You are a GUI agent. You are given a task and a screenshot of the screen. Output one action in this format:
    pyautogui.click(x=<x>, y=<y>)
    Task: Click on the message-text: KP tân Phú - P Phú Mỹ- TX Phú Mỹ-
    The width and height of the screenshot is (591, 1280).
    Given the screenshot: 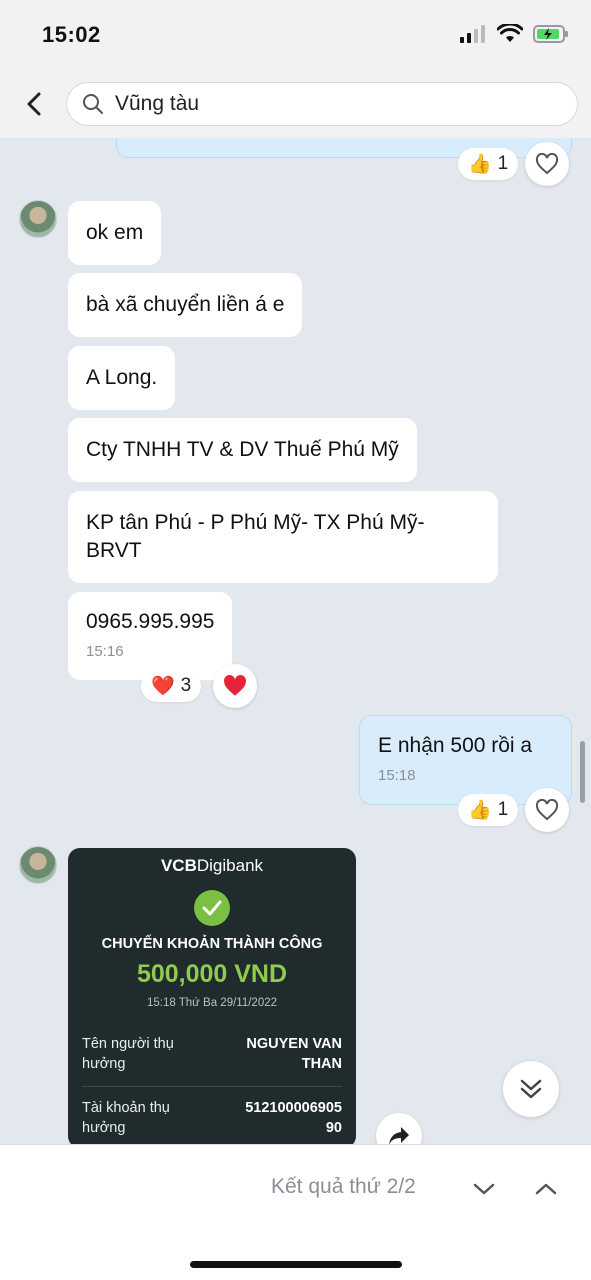 What is the action you would take?
    pyautogui.click(x=255, y=522)
    